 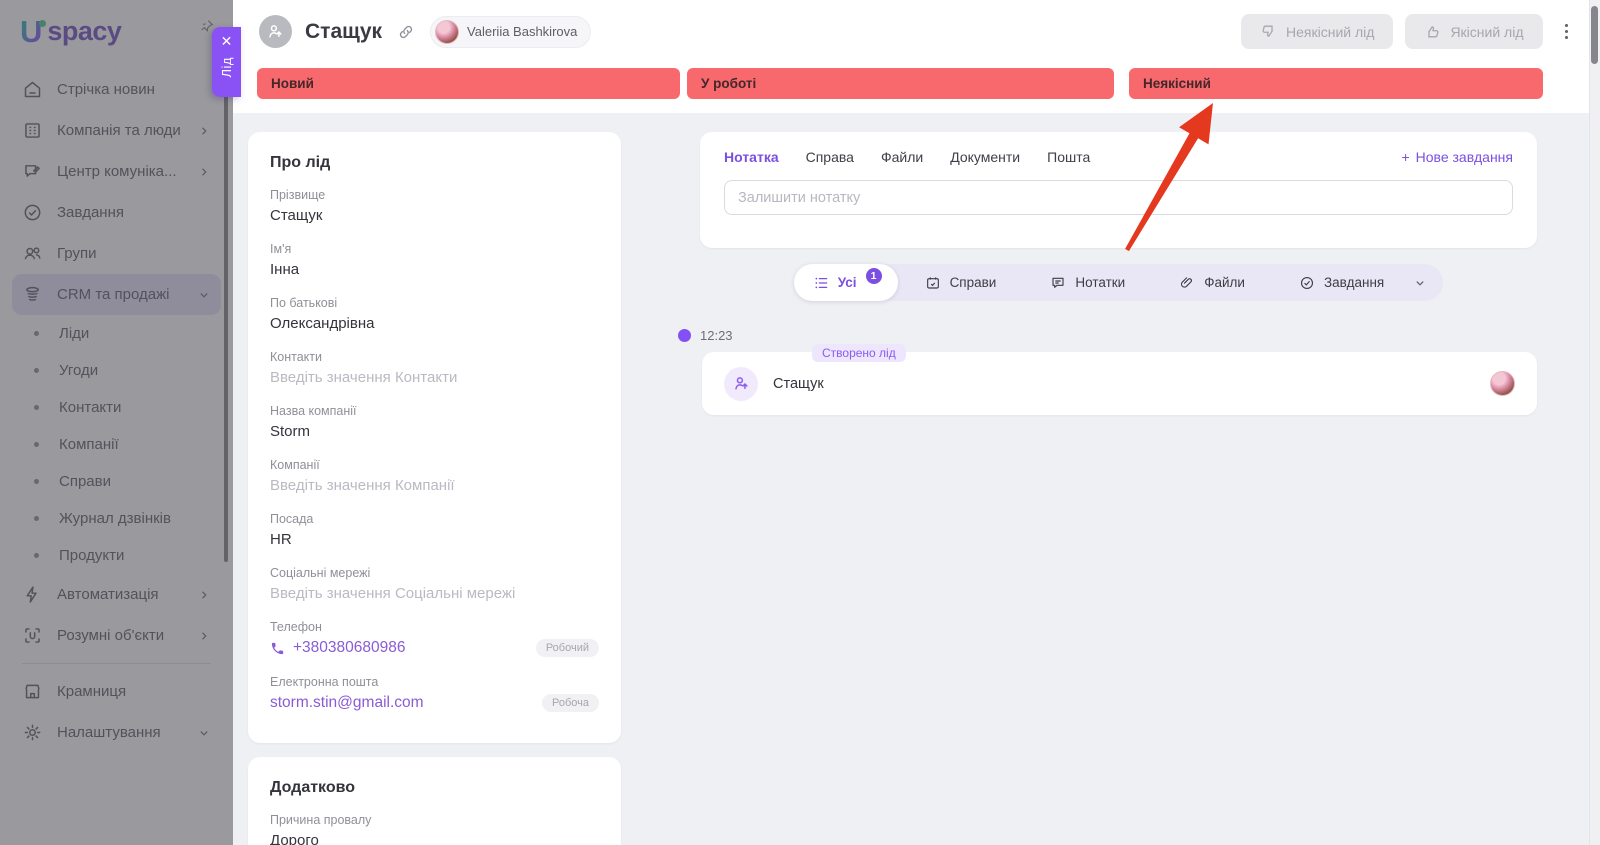 What do you see at coordinates (434, 260) in the screenshot?
I see `field-first-name: Ім'я Інна` at bounding box center [434, 260].